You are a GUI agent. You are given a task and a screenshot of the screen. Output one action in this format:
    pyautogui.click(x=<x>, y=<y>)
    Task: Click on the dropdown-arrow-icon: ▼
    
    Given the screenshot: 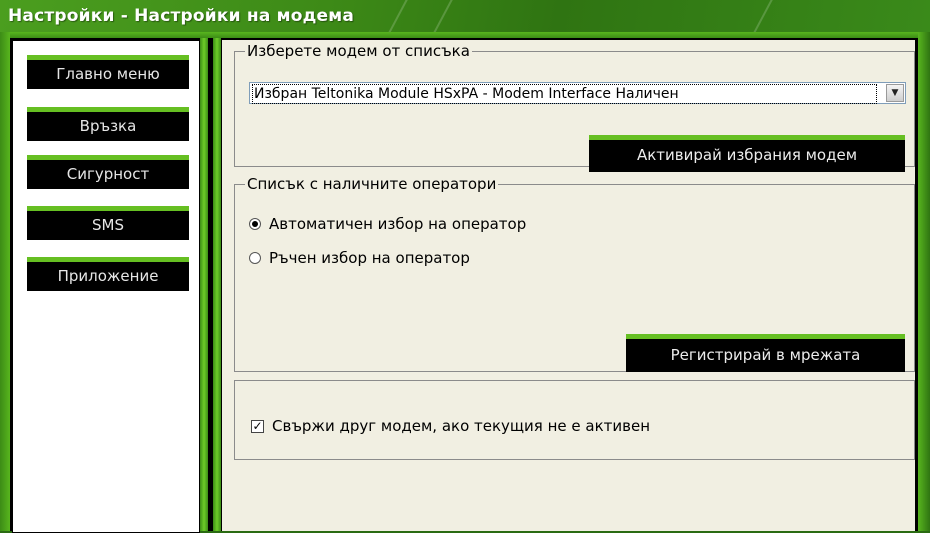 What is the action you would take?
    pyautogui.click(x=895, y=93)
    